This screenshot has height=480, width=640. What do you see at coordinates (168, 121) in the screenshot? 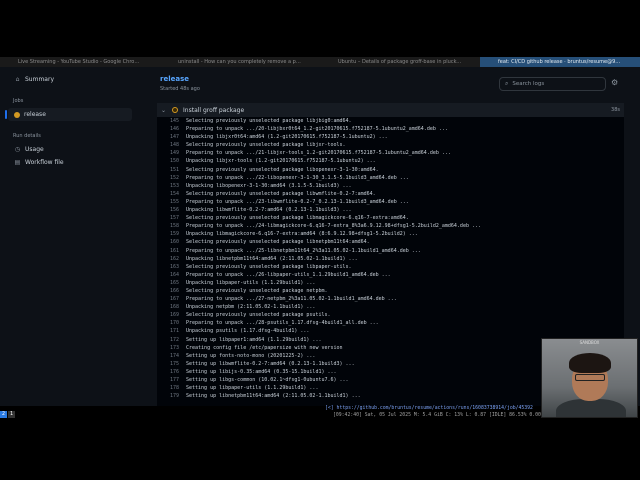
I see `log-line-number: 145` at bounding box center [168, 121].